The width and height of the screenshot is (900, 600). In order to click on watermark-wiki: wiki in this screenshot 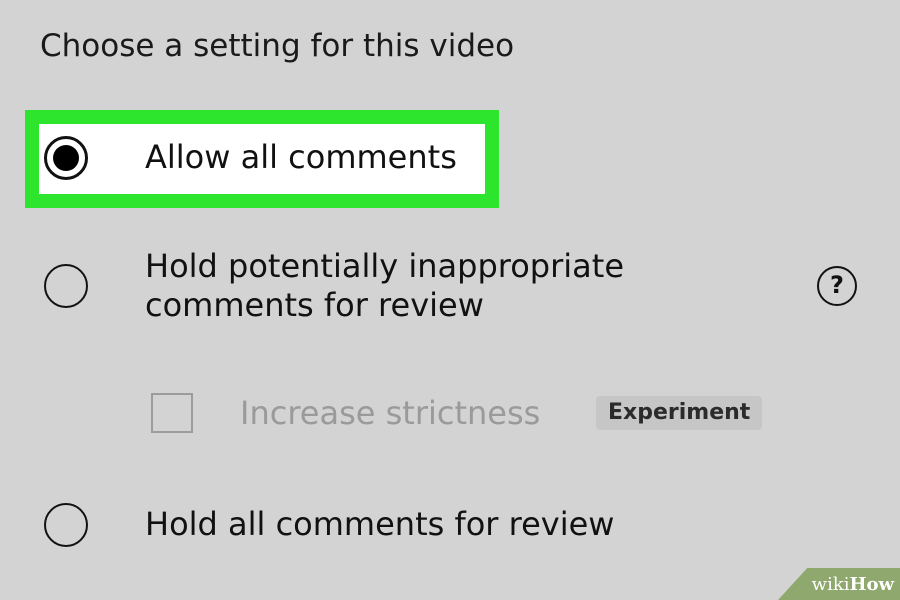, I will do `click(830, 584)`.